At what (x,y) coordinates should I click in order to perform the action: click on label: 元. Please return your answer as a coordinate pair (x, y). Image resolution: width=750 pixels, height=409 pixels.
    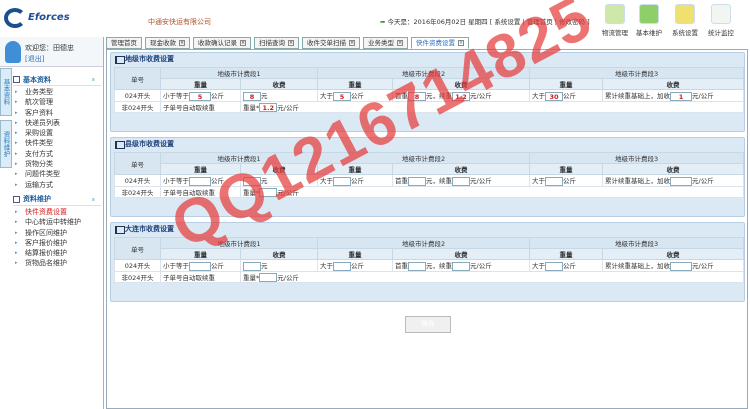
    Looking at the image, I should click on (264, 266).